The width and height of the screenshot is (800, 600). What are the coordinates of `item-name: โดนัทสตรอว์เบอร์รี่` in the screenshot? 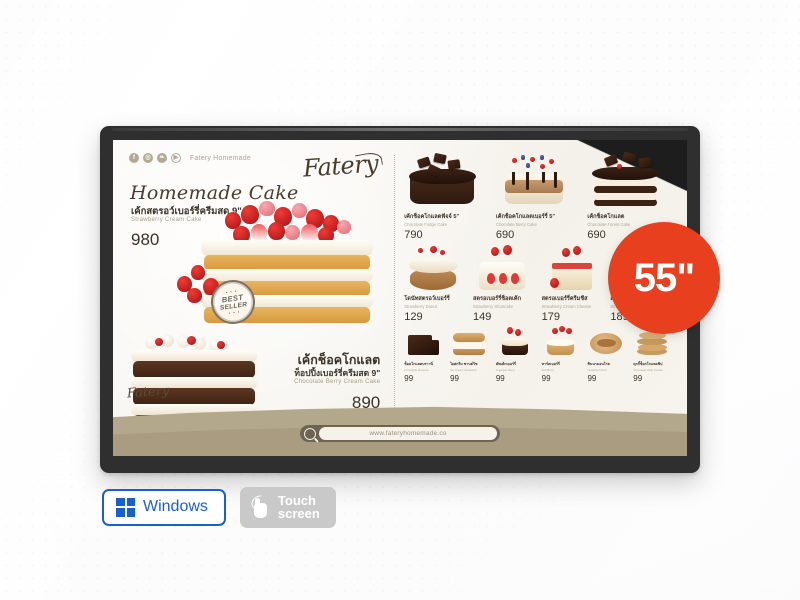 It's located at (427, 299).